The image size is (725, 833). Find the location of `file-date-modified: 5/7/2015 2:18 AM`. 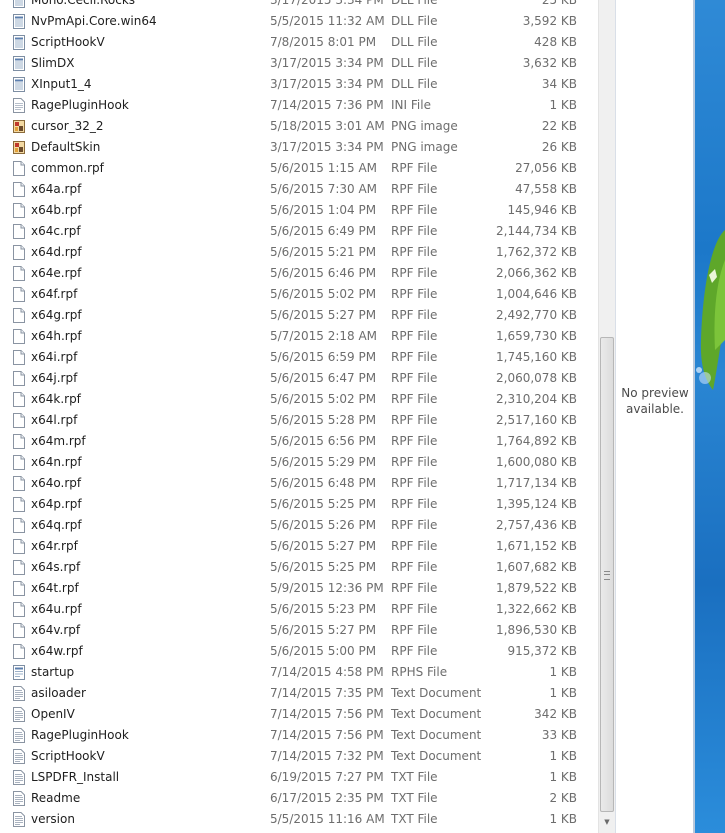

file-date-modified: 5/7/2015 2:18 AM is located at coordinates (324, 336).